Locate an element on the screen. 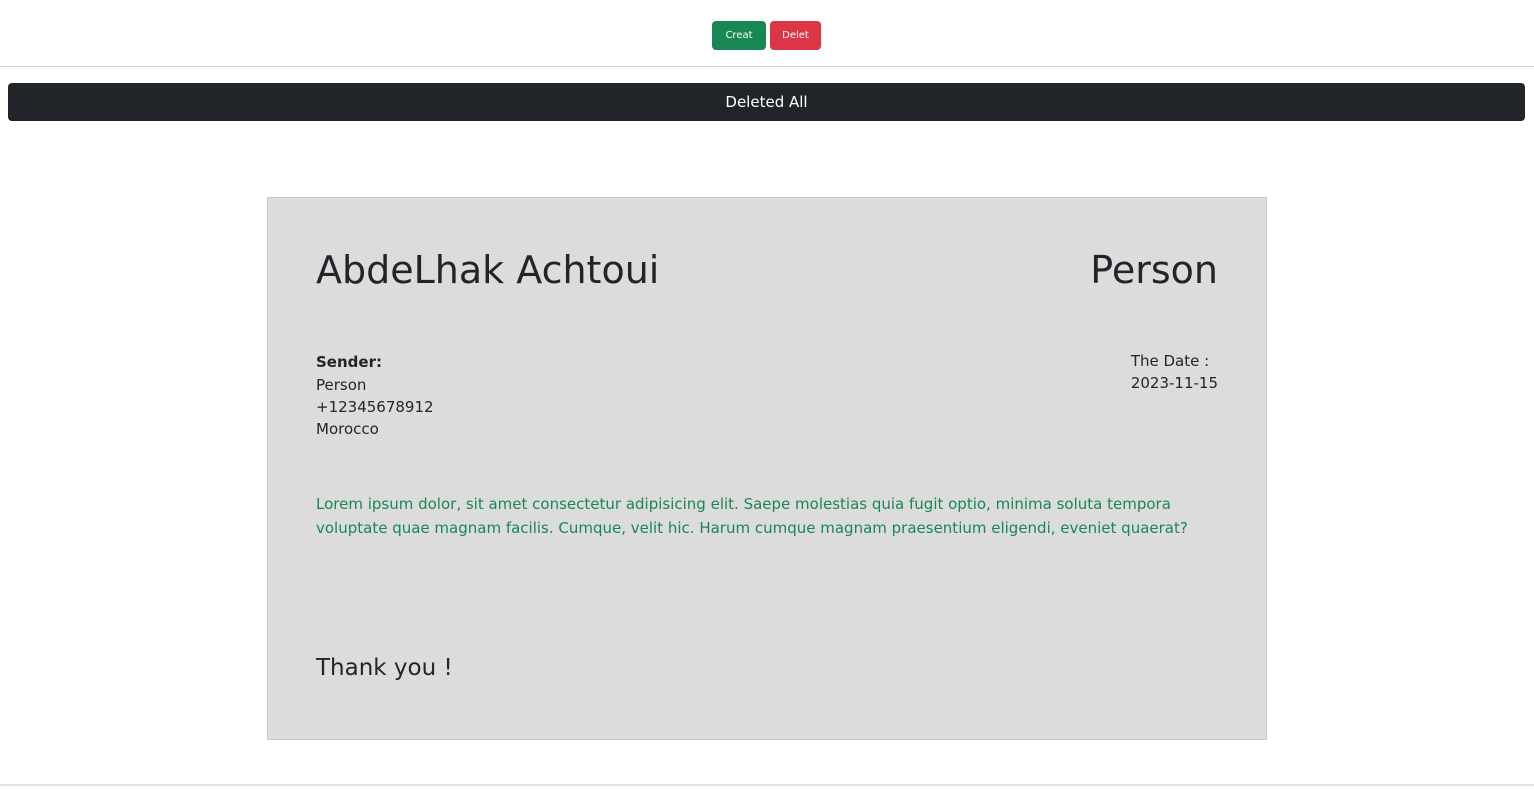  card-role: Person is located at coordinates (1154, 270).